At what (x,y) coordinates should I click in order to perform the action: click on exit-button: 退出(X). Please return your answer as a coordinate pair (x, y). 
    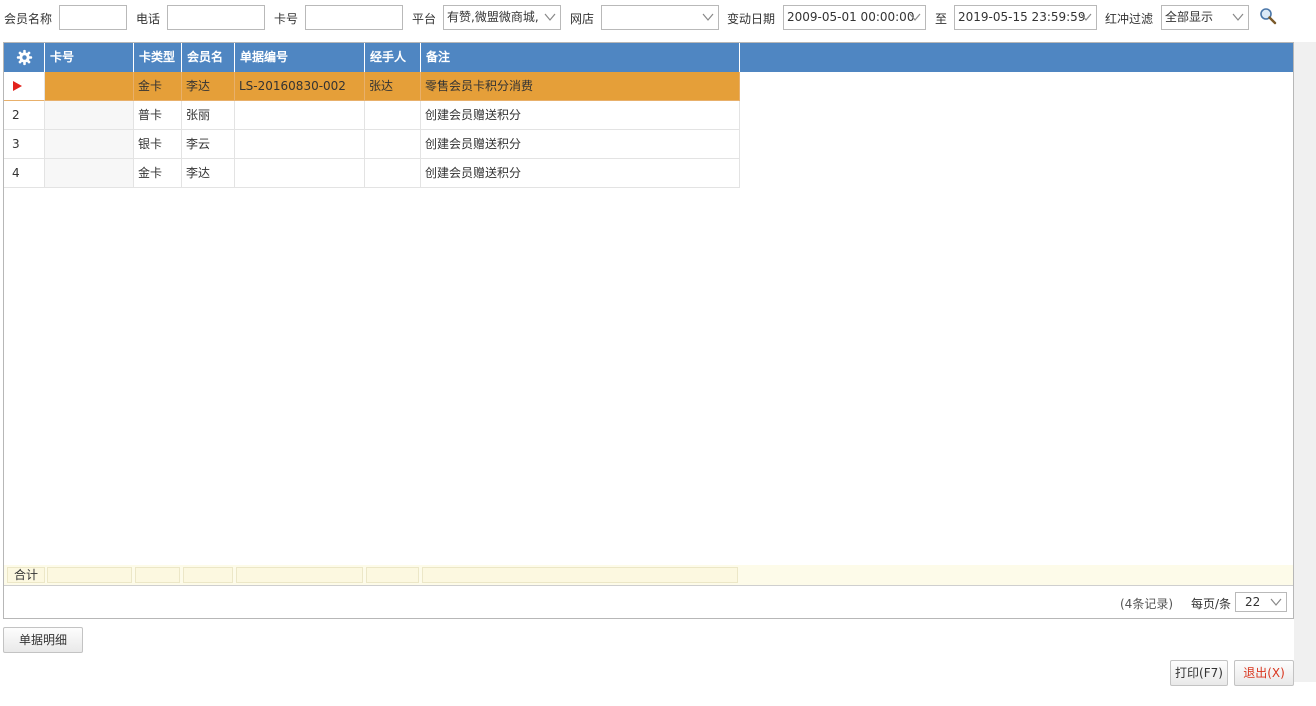
    Looking at the image, I should click on (1264, 673).